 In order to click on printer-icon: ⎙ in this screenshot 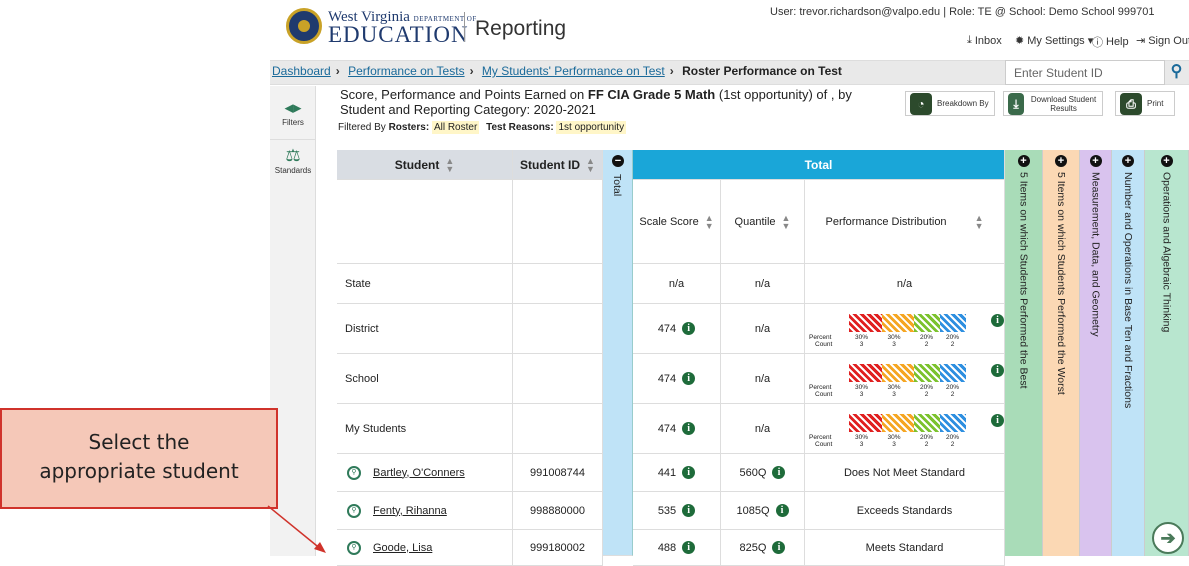, I will do `click(1131, 103)`.